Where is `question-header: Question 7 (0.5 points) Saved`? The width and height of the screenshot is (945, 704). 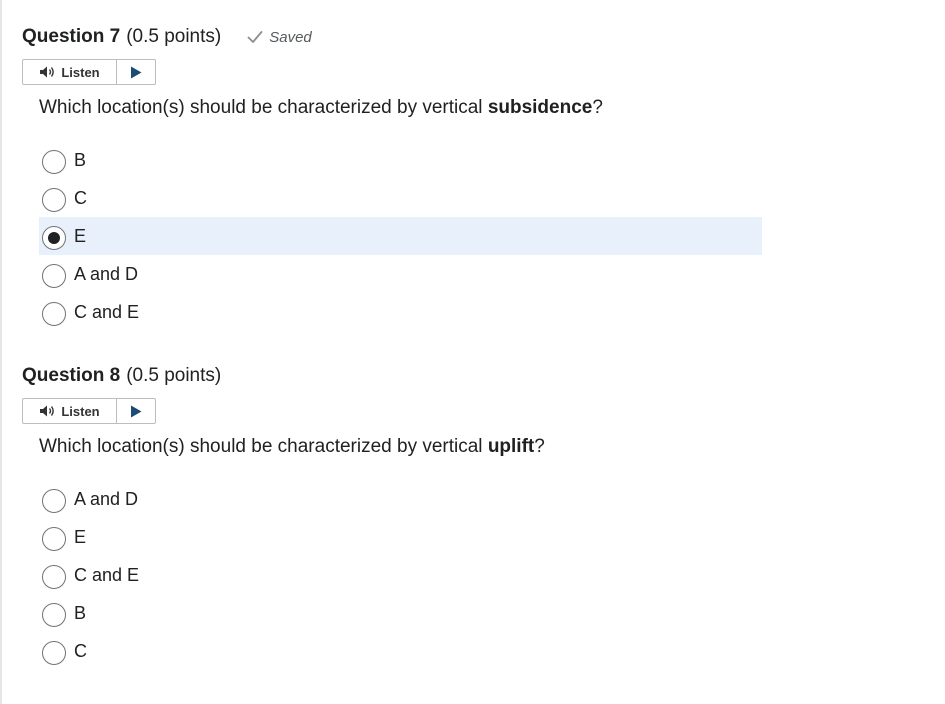
question-header: Question 7 (0.5 points) Saved is located at coordinates (402, 37).